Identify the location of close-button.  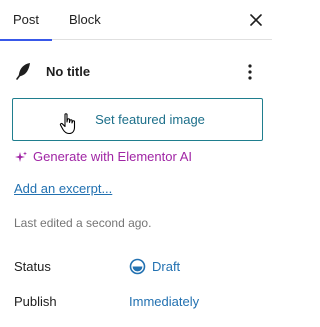
(256, 20).